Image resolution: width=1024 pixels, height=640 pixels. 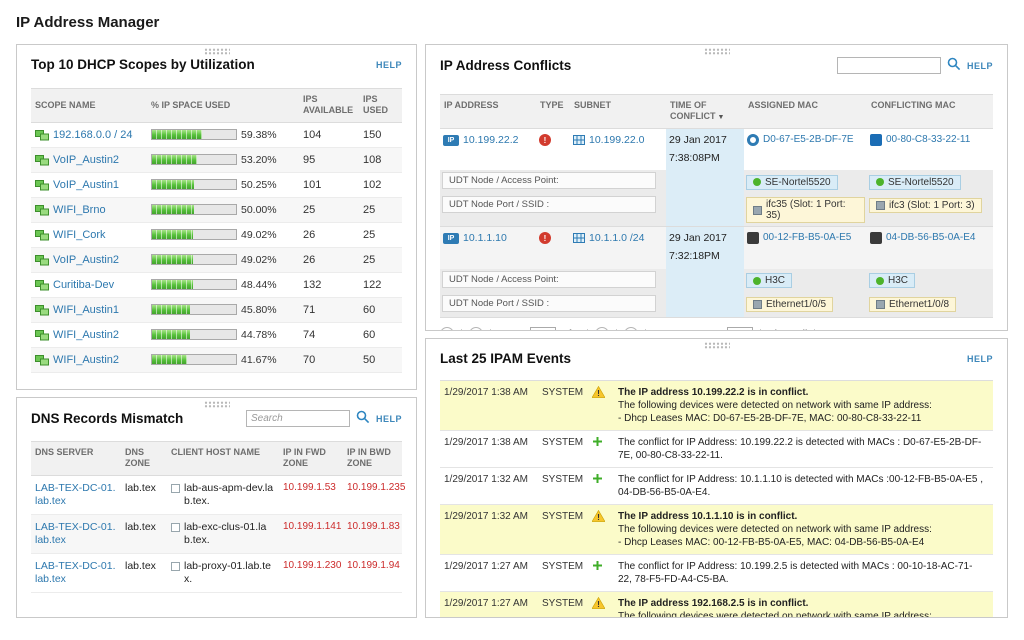 What do you see at coordinates (928, 139) in the screenshot?
I see `conflicting-mac-link: 00-80-C8-33-22-11` at bounding box center [928, 139].